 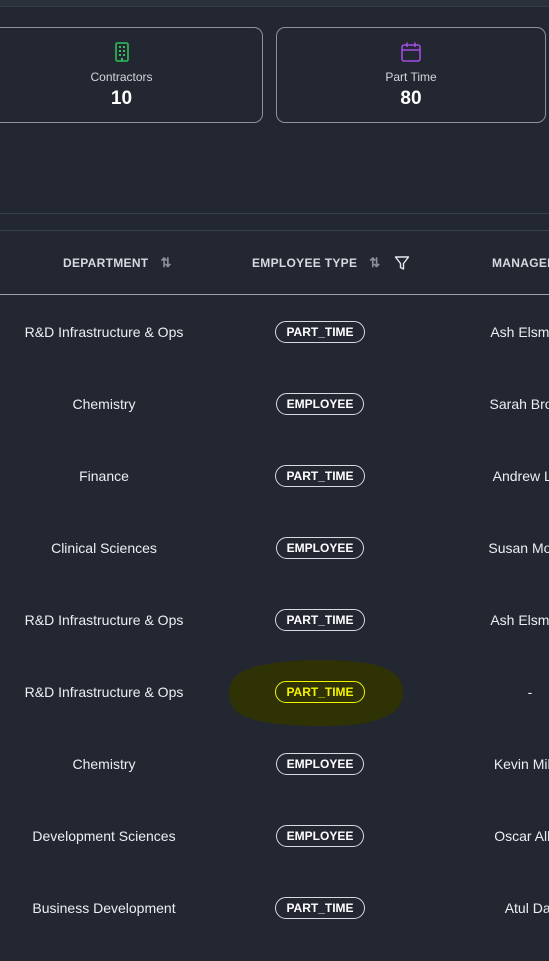 I want to click on contractors-card: Contractors 10, so click(x=131, y=75).